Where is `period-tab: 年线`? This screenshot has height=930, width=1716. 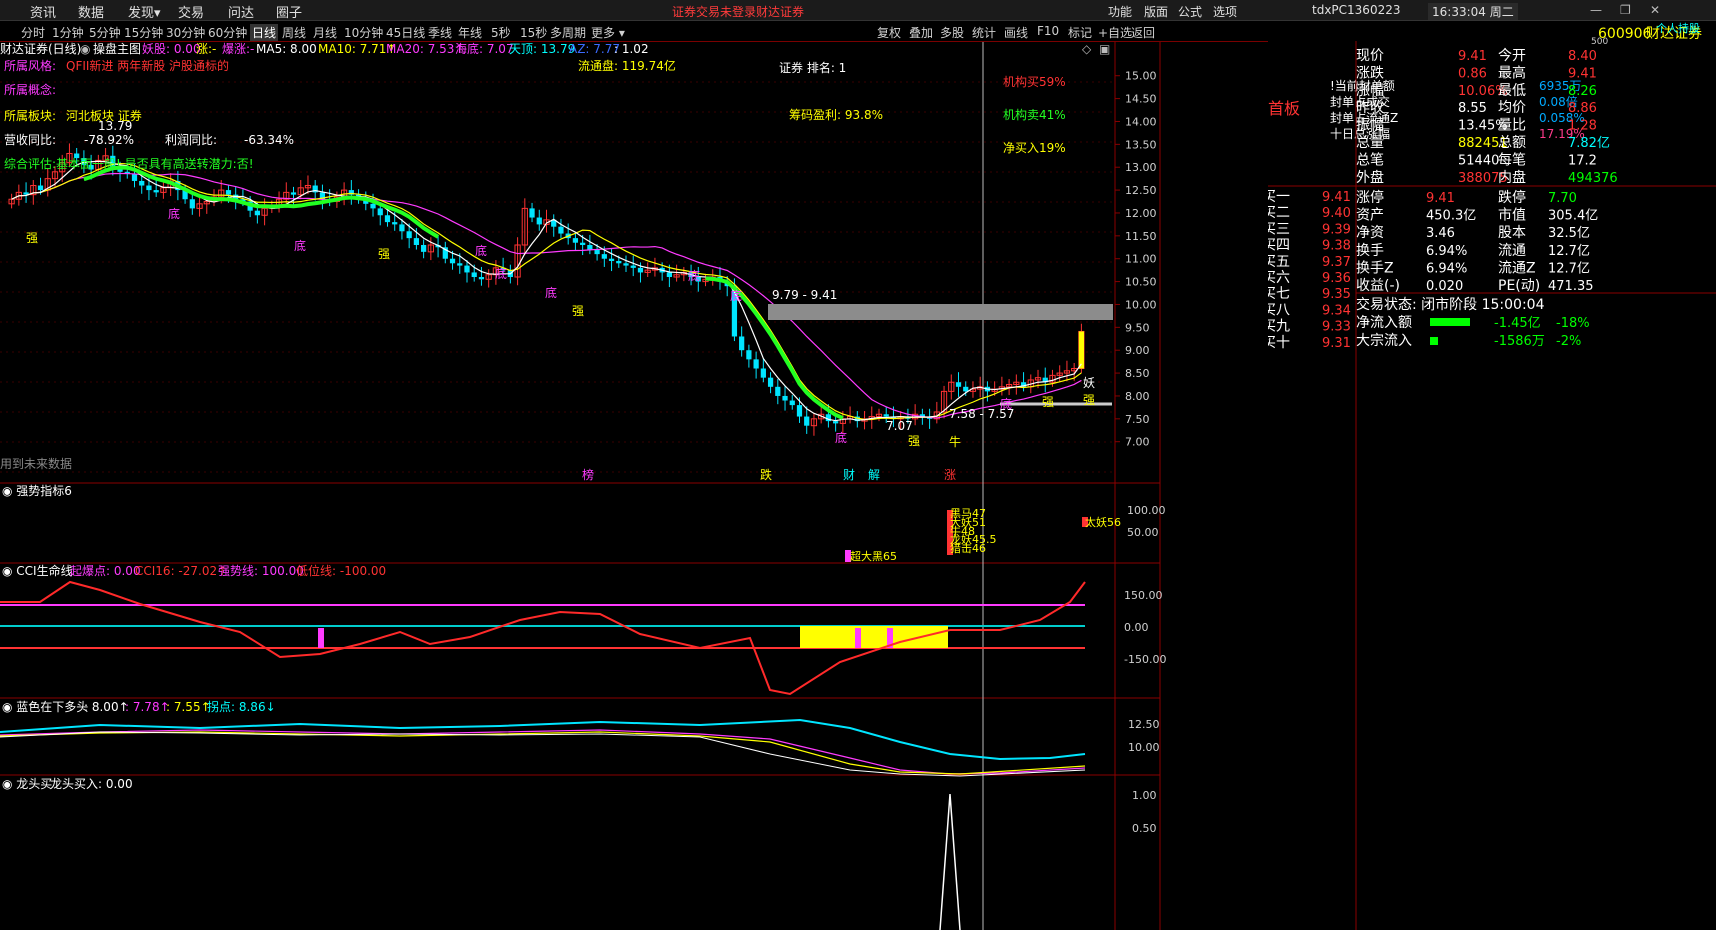 period-tab: 年线 is located at coordinates (470, 32).